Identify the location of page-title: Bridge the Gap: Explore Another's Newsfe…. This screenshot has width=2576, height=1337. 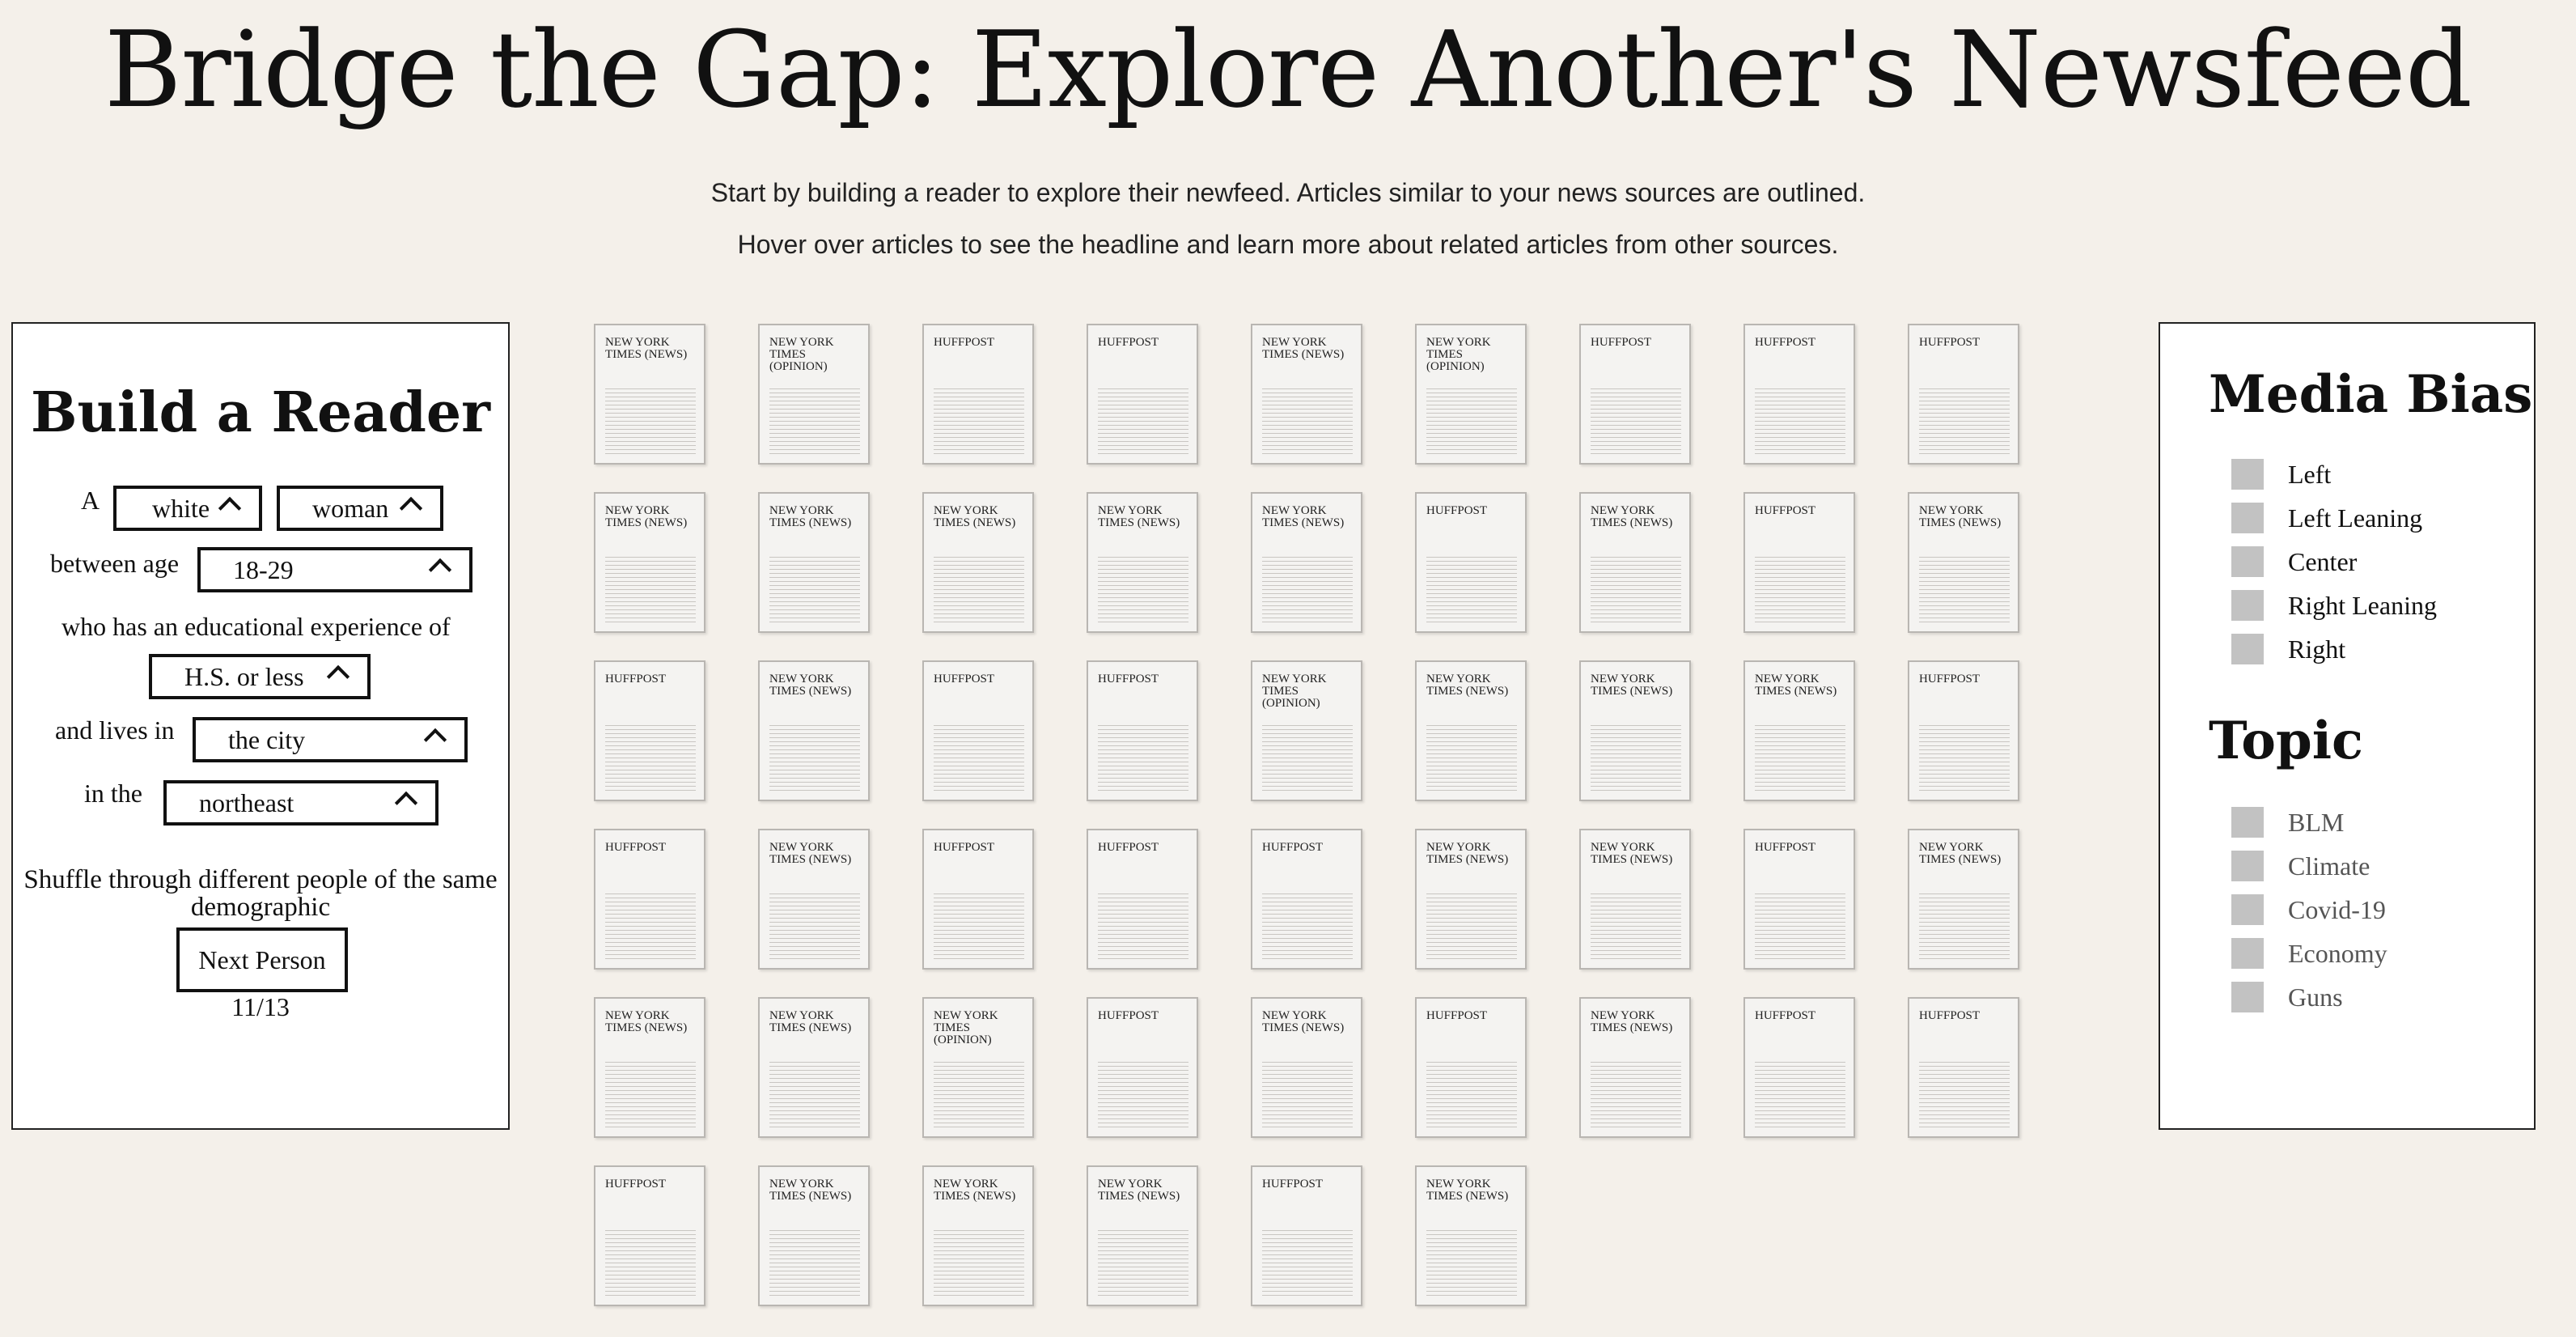
(1288, 69).